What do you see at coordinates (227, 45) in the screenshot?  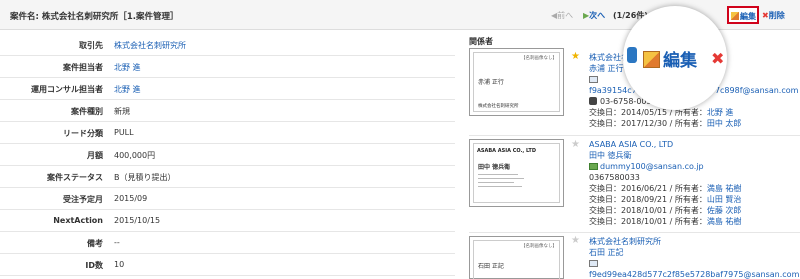 I see `field-row: 取引先 株式会社名刺研究所` at bounding box center [227, 45].